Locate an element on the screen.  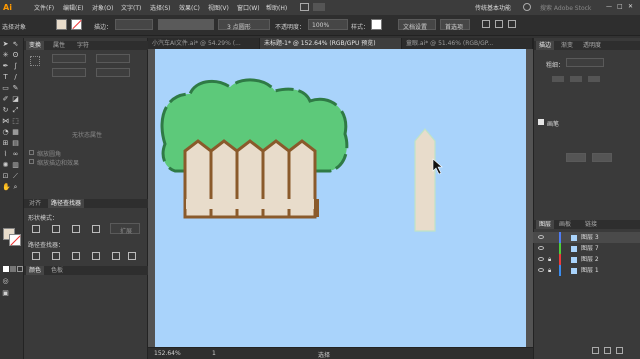
free-transform-icon: ⬚ is located at coordinates (15, 121).